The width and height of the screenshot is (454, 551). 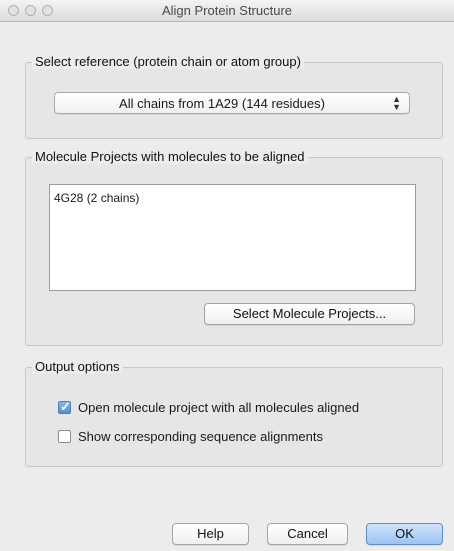 I want to click on checkmark-icon: ✓, so click(x=65, y=406).